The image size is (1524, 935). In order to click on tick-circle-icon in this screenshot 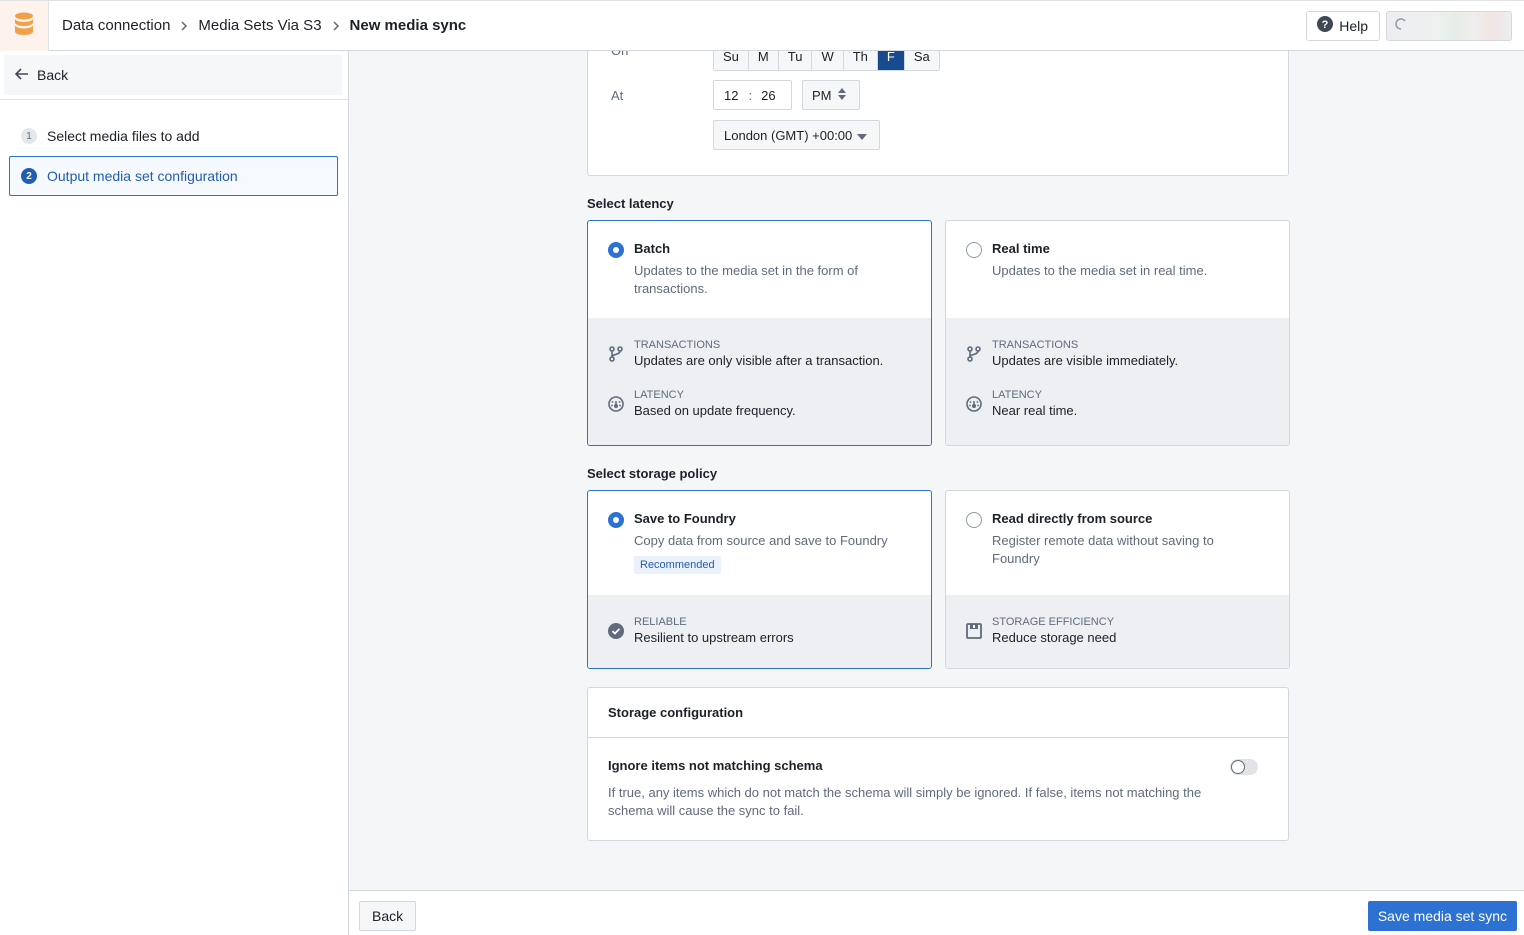, I will do `click(616, 631)`.